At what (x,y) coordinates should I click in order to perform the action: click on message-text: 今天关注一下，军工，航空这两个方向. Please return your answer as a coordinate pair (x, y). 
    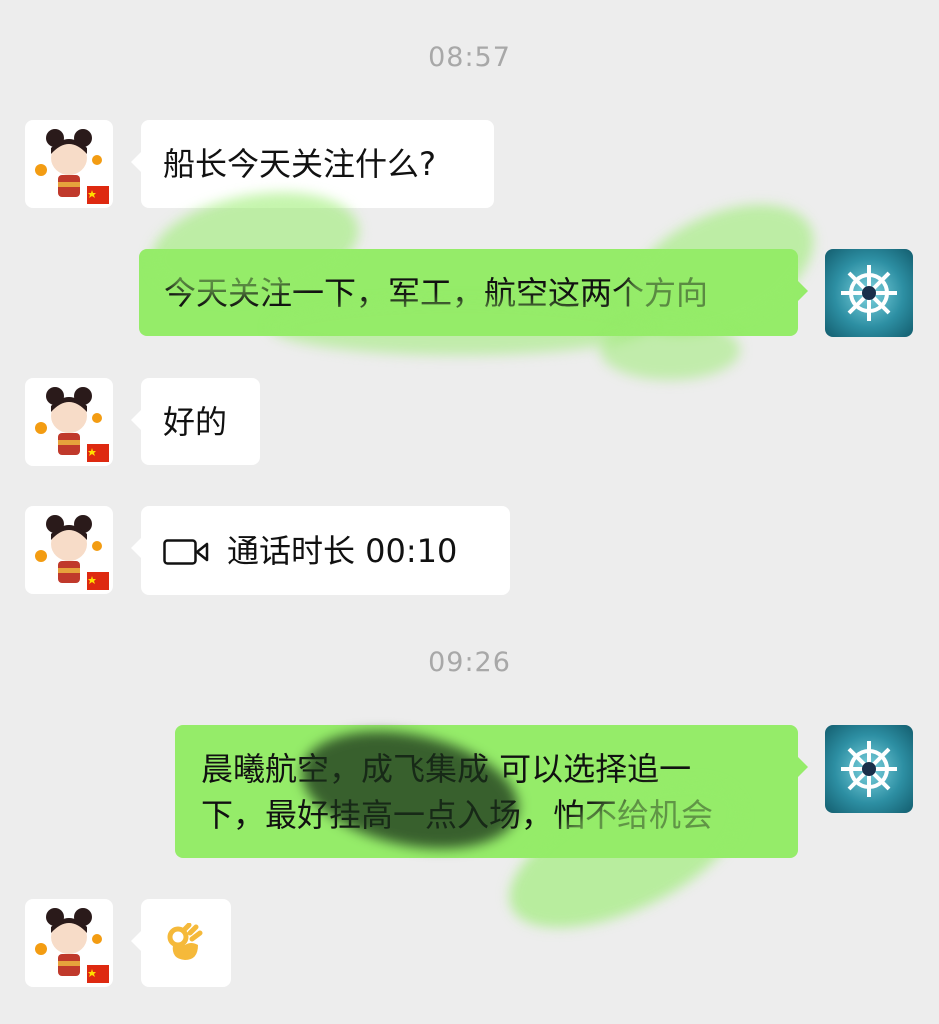
    Looking at the image, I should click on (436, 293).